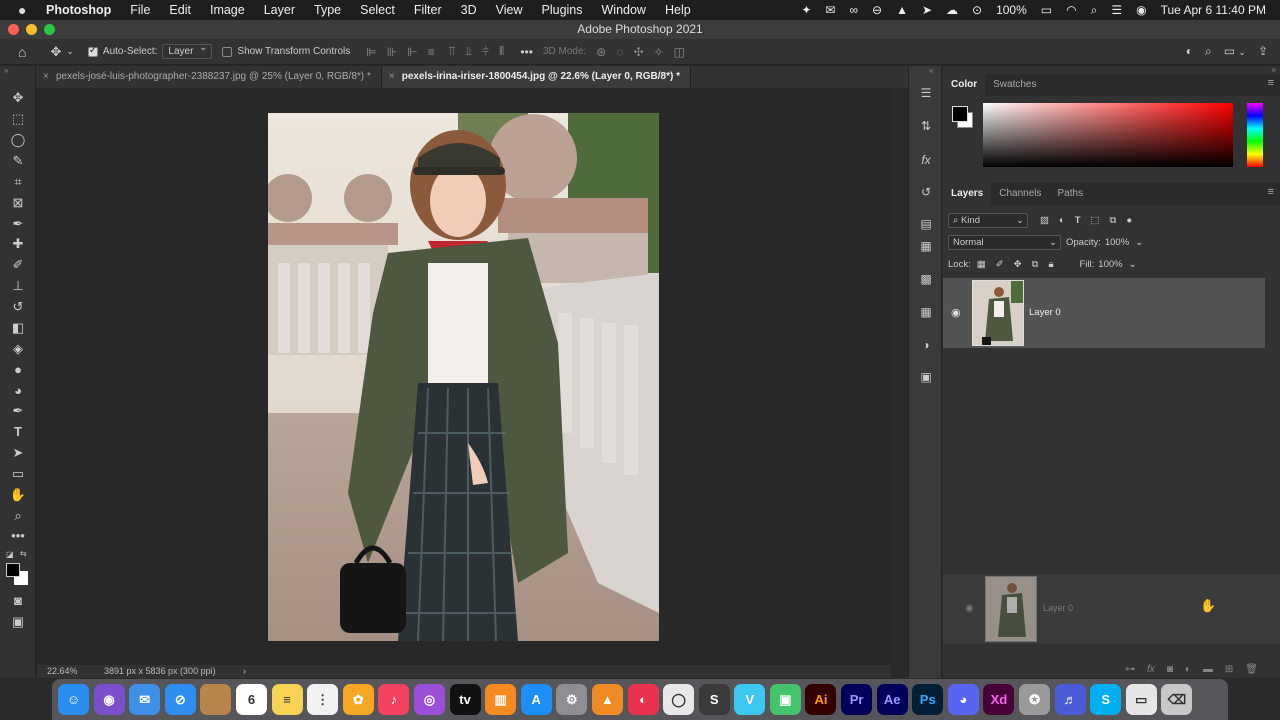 The height and width of the screenshot is (720, 1280). Describe the element at coordinates (1151, 669) in the screenshot. I see `layer-style-icon: fx` at that location.